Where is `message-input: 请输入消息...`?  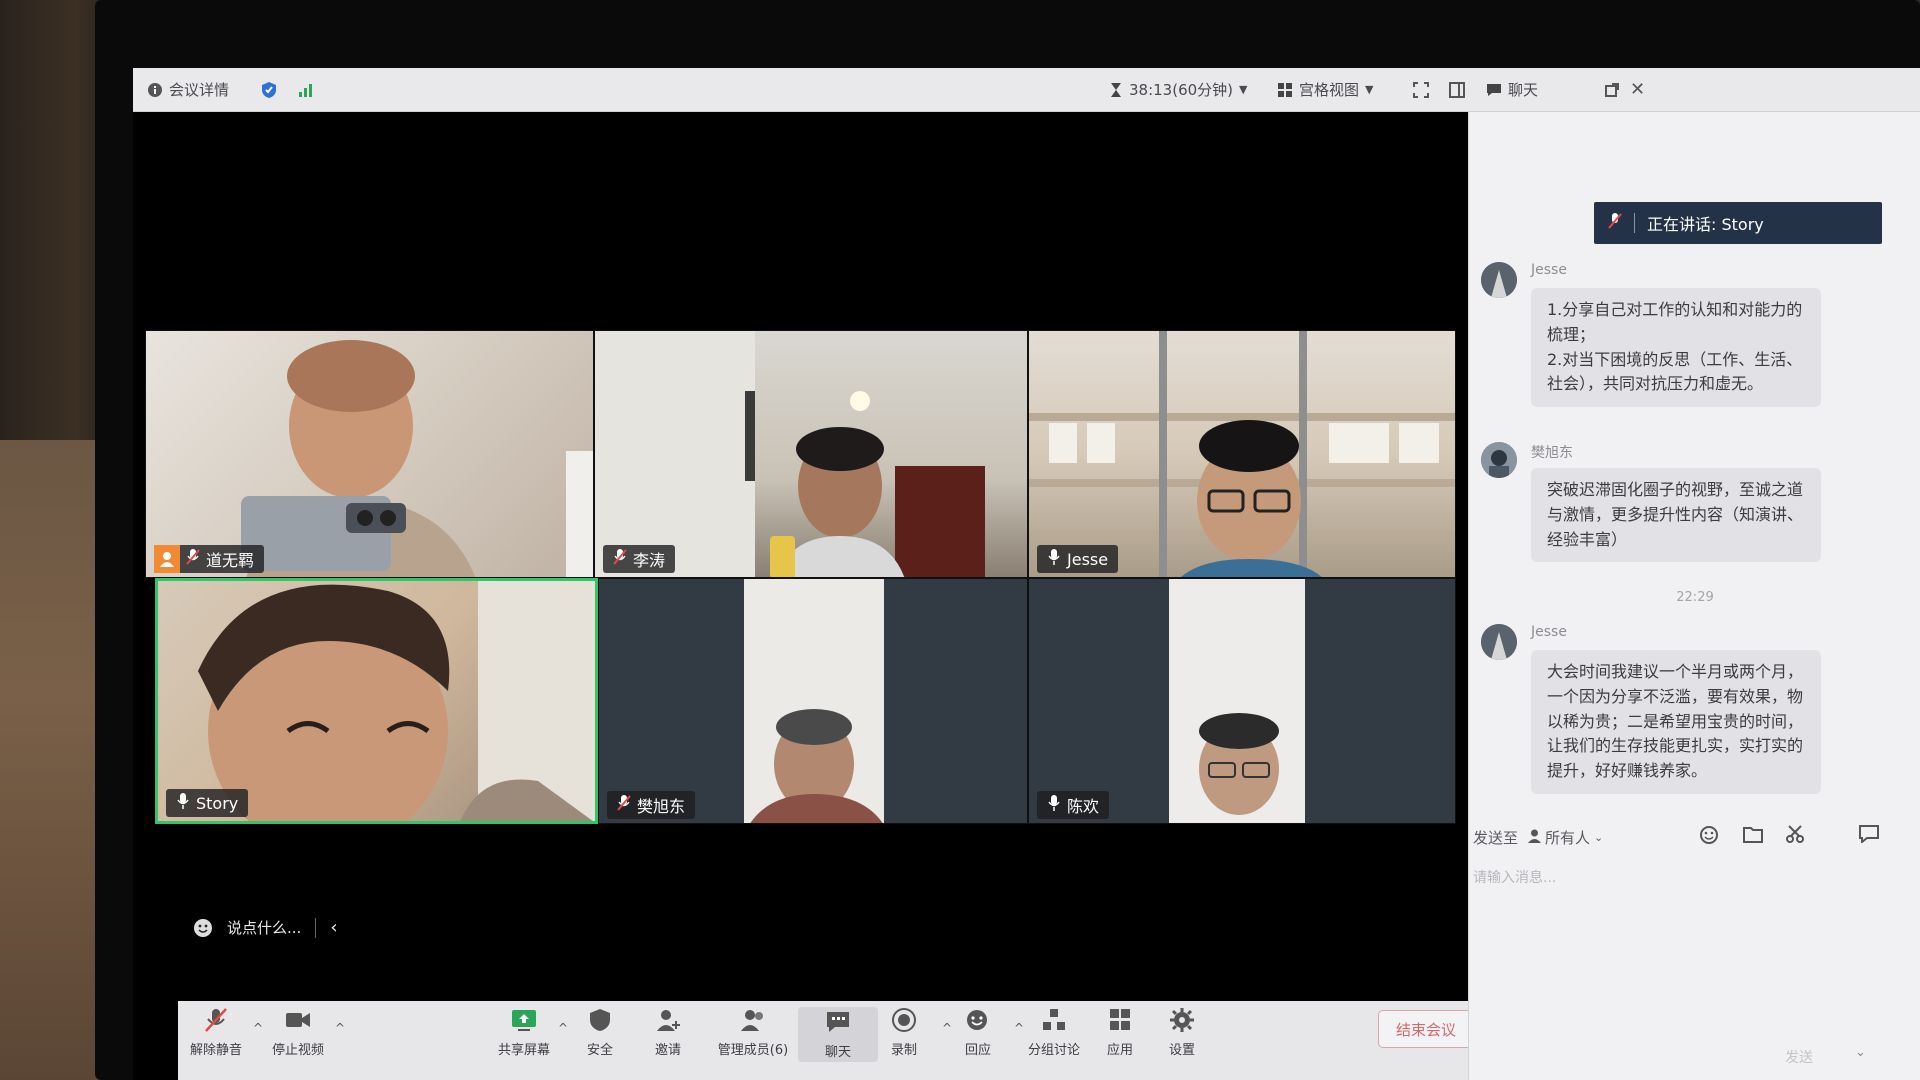 message-input: 请输入消息... is located at coordinates (1514, 877).